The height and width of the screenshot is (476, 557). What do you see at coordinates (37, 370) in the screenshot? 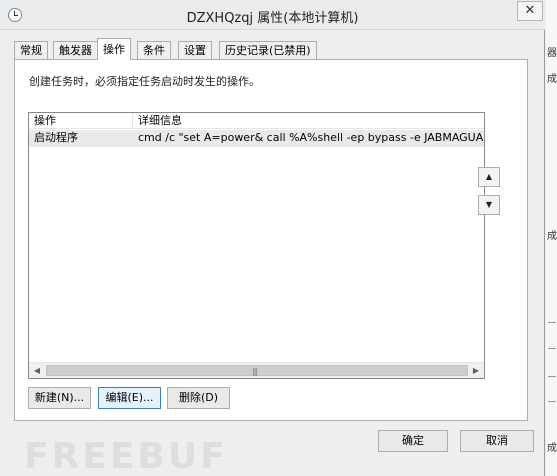
I see `scroll-left-icon: ◀` at bounding box center [37, 370].